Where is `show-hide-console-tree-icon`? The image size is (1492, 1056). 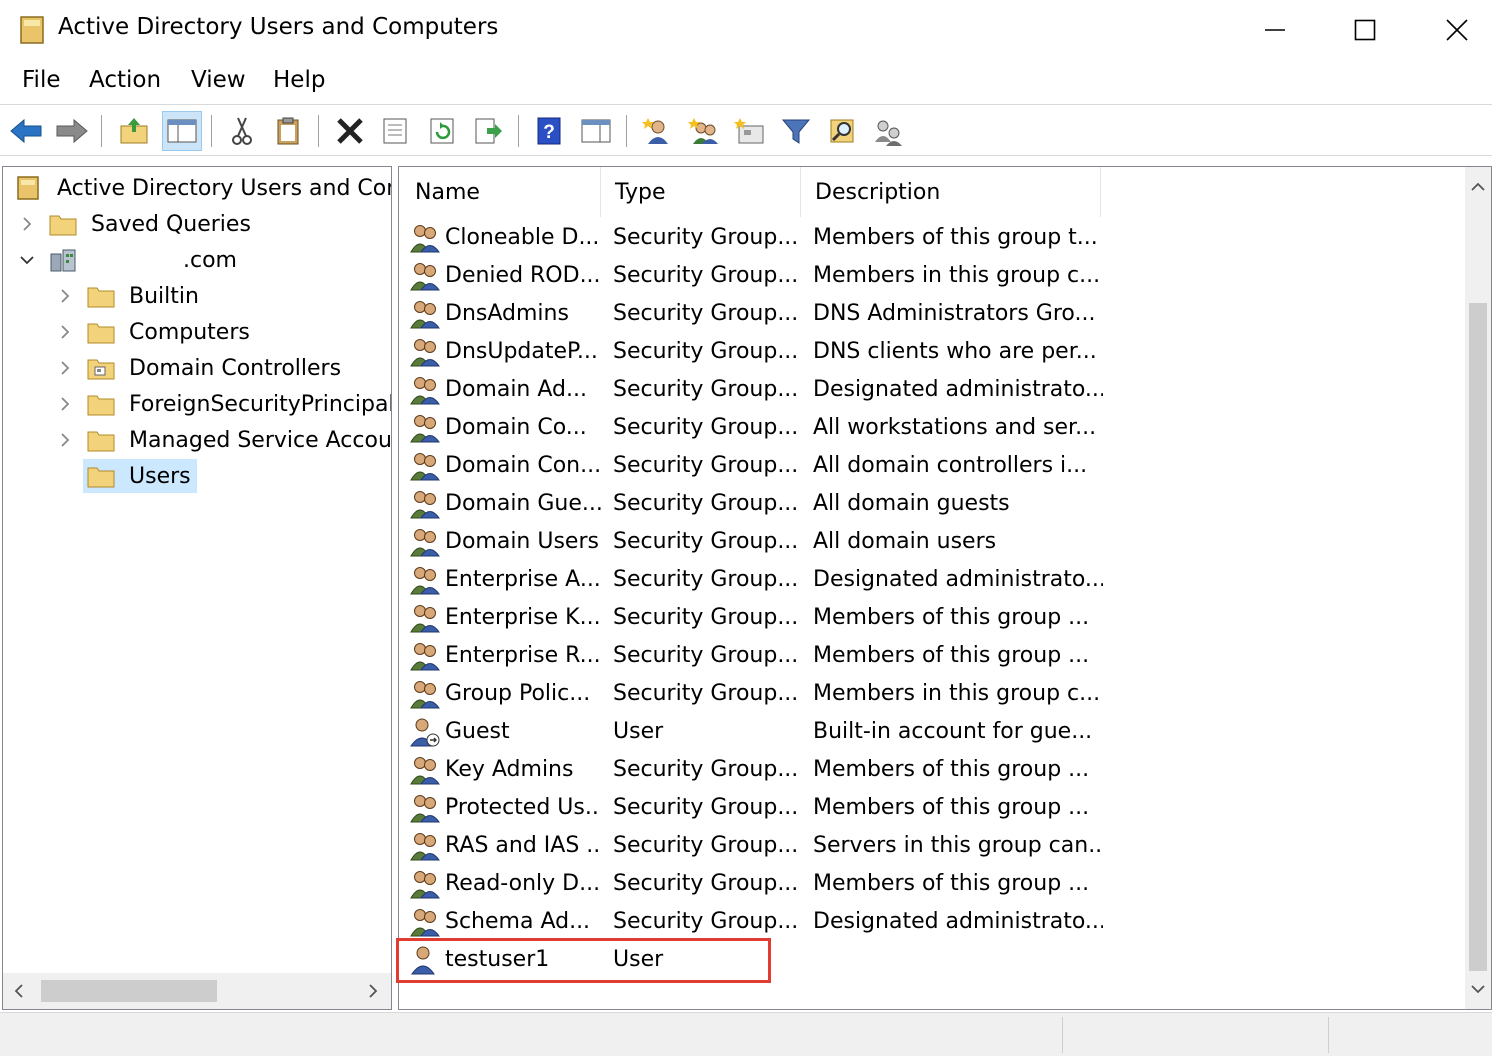
show-hide-console-tree-icon is located at coordinates (182, 131).